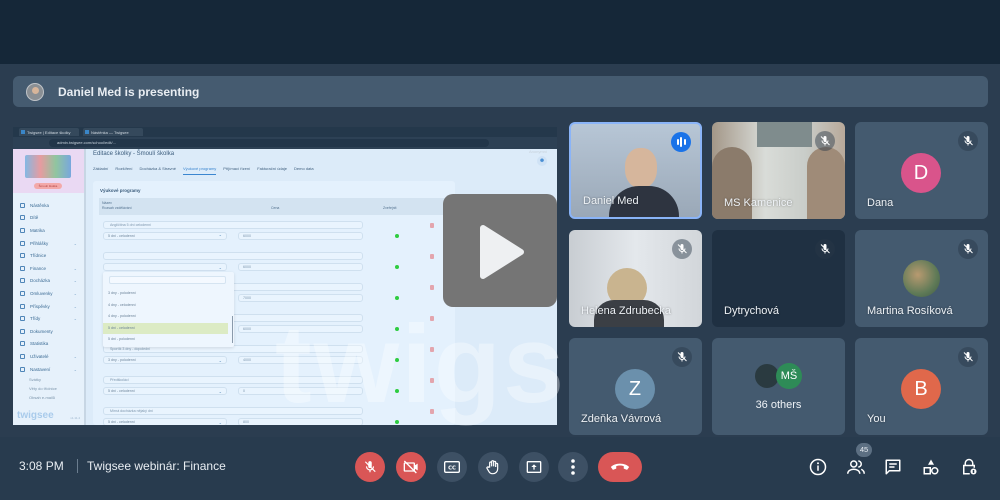  Describe the element at coordinates (232, 329) in the screenshot. I see `dropdown-scrollbar` at that location.